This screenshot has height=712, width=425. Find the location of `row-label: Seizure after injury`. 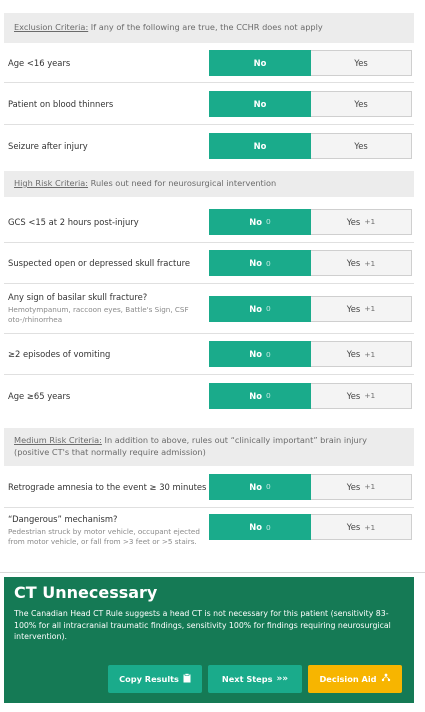

row-label: Seizure after injury is located at coordinates (48, 145).